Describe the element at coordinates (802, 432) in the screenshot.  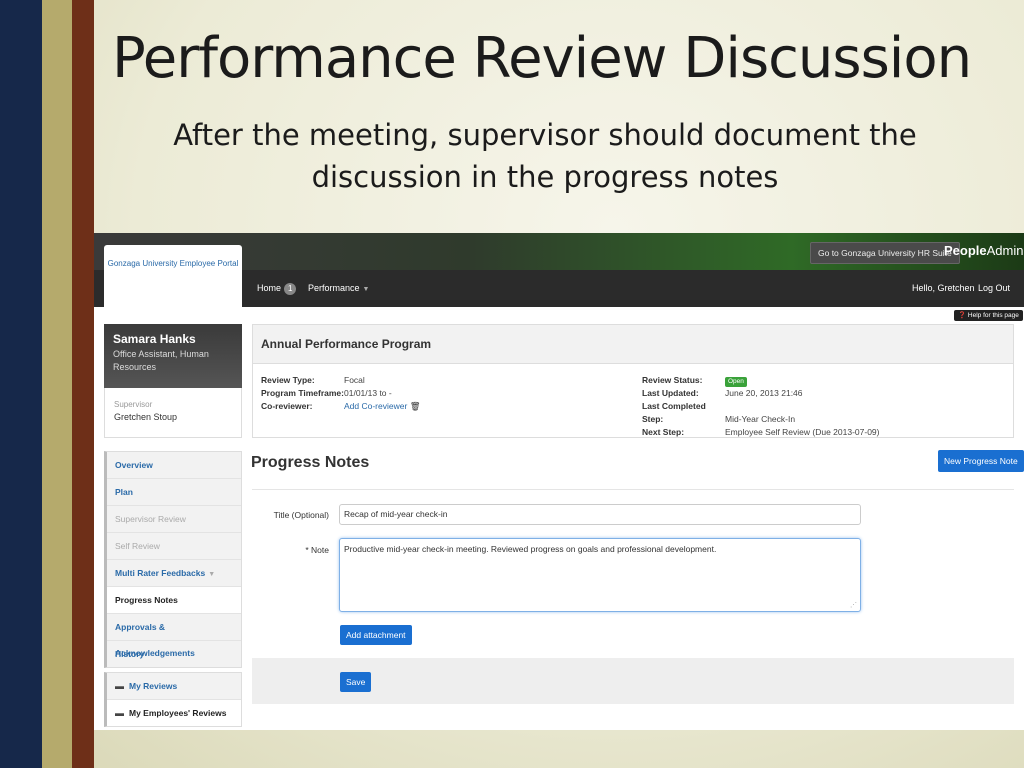
I see `next-step-value: Employee Self Review (Due 2013-07-09)` at that location.